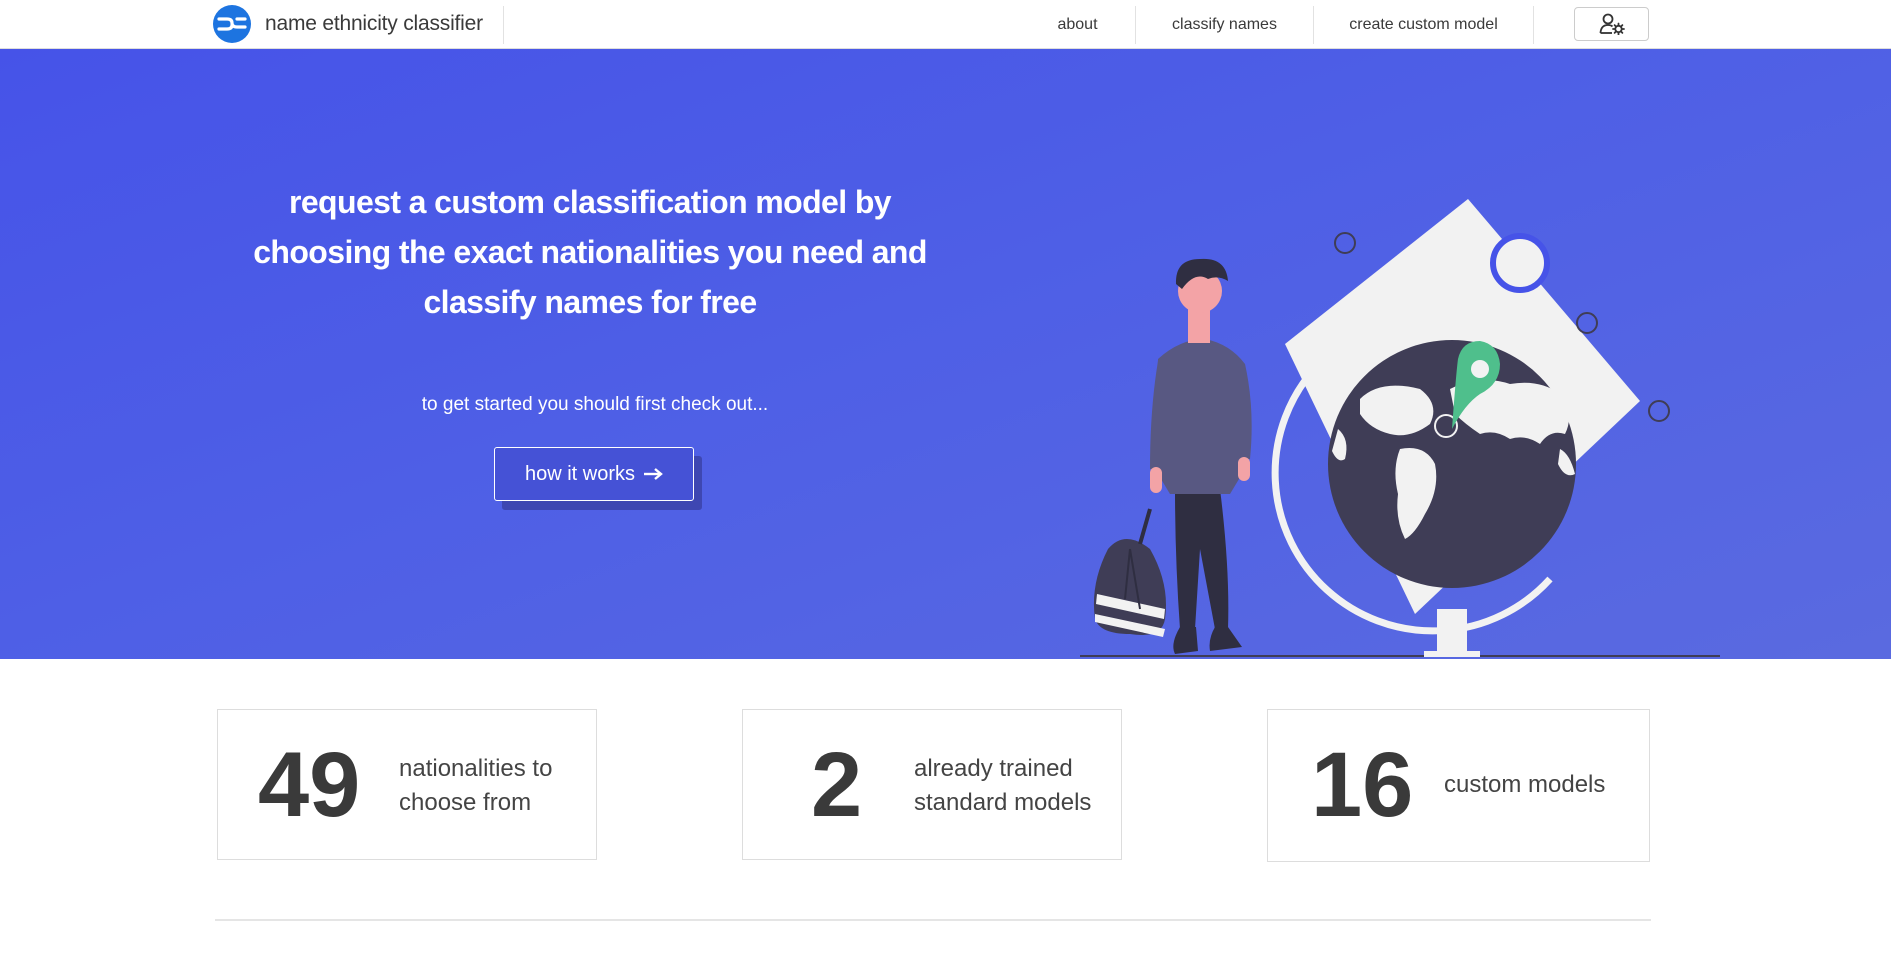  I want to click on stat-card-standard-models: 2 already trained standard models, so click(932, 784).